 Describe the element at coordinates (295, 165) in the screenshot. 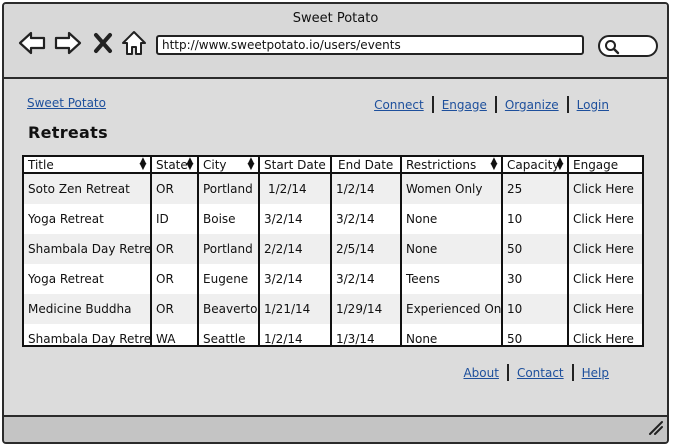

I see `col-header-start-date: Start Date` at that location.